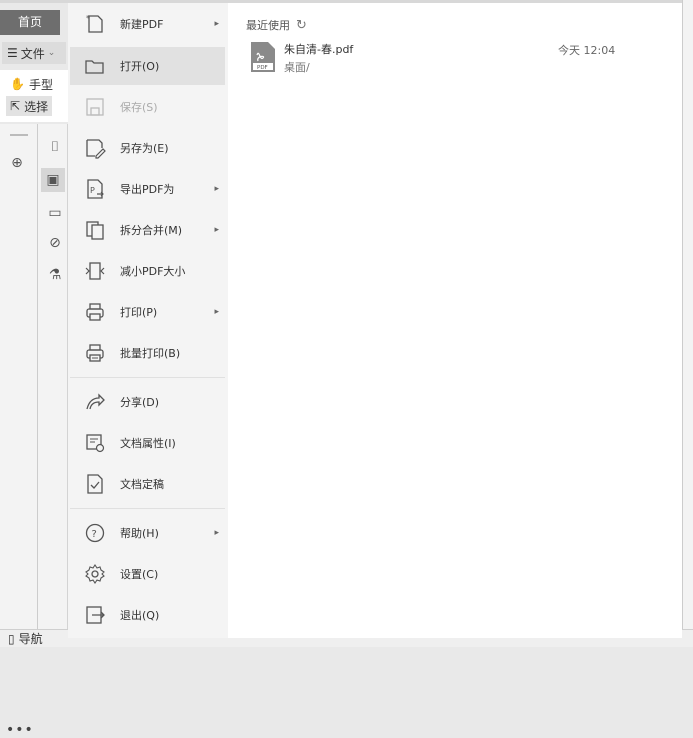 The image size is (693, 738). Describe the element at coordinates (17, 84) in the screenshot. I see `hand-icon: ✋` at that location.